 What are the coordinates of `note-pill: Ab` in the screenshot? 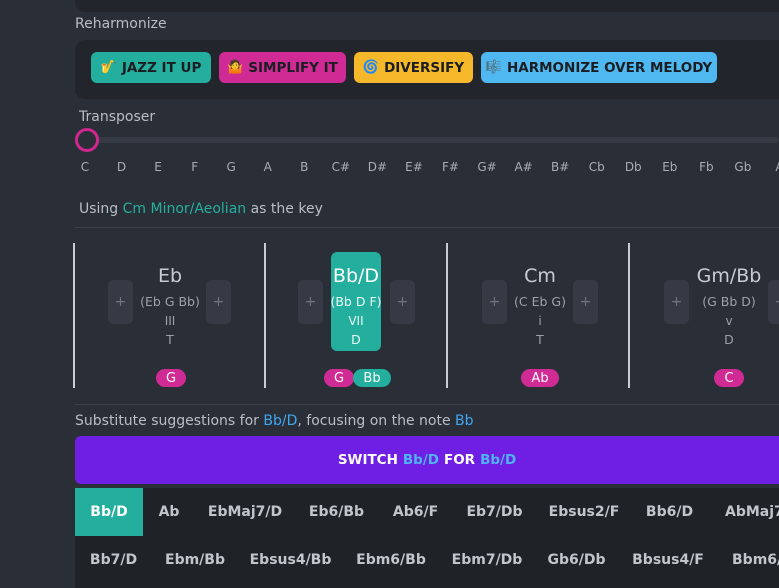 It's located at (540, 378).